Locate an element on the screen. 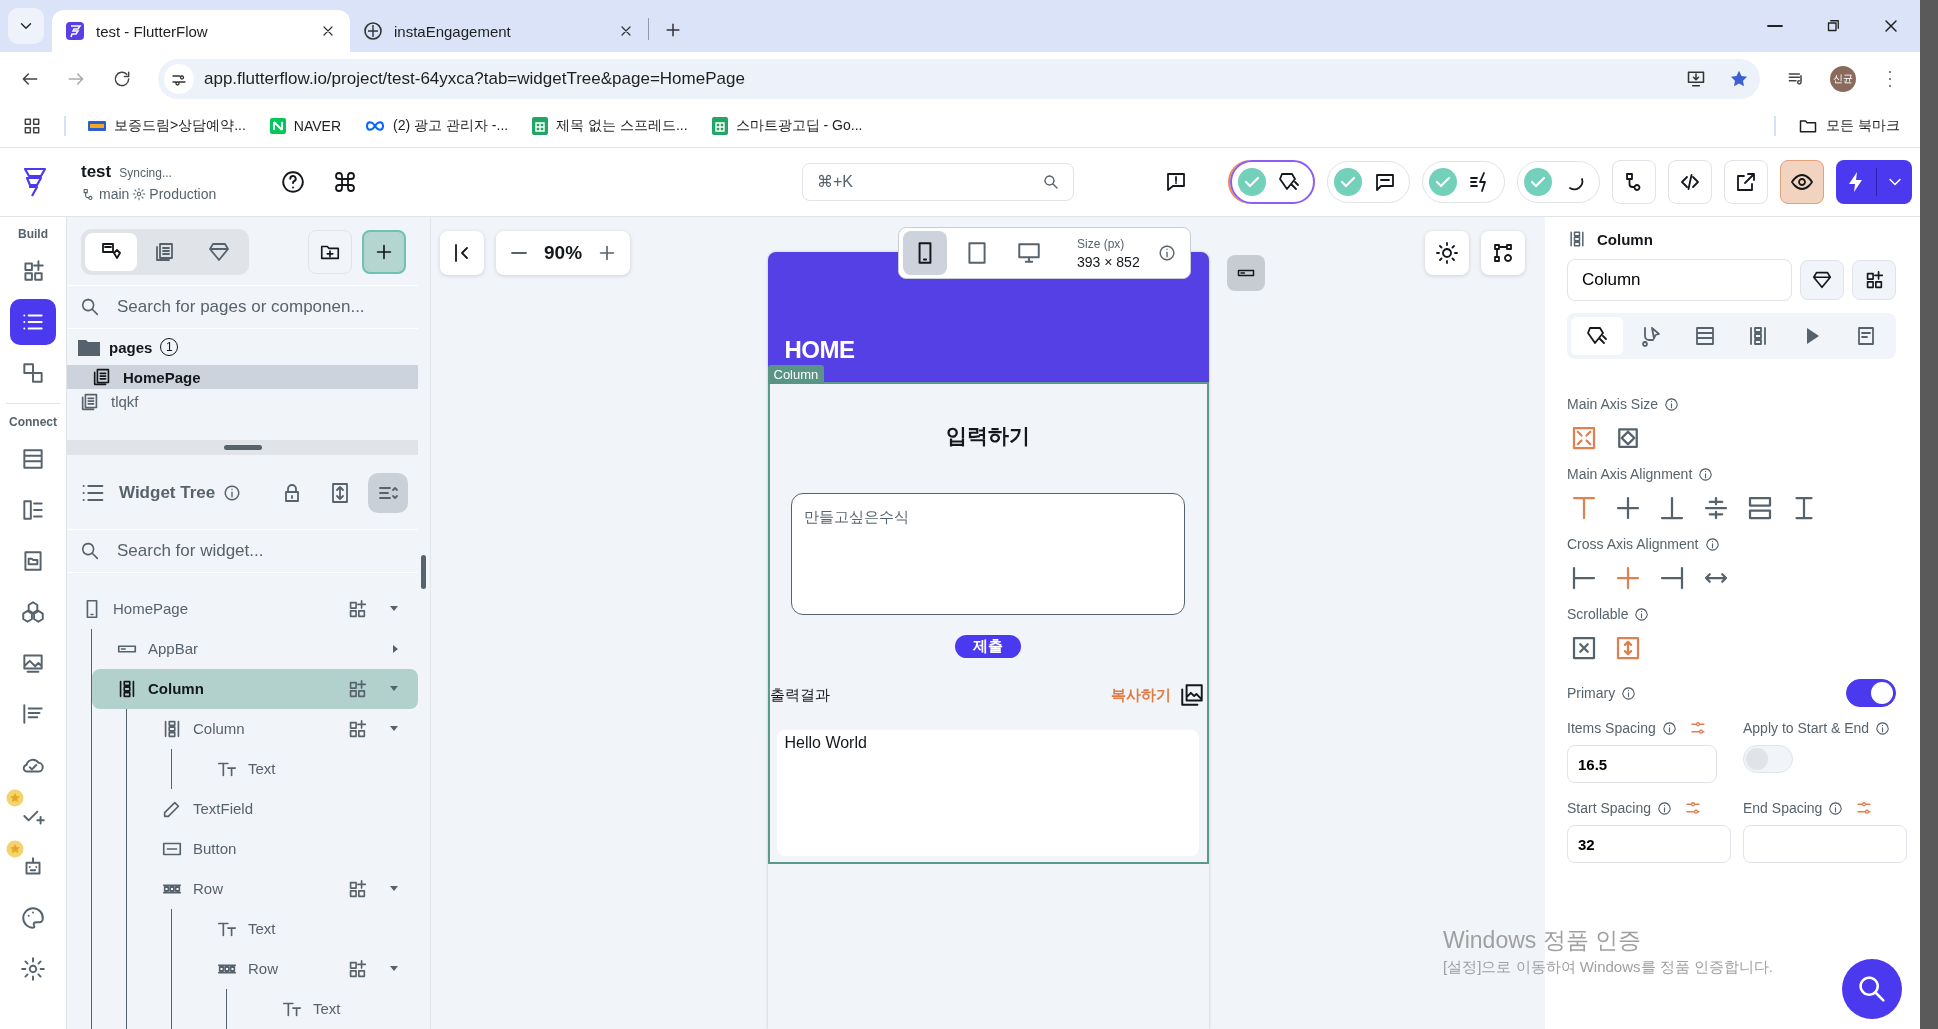 This screenshot has height=1029, width=1938. bookmark-item: NAVER is located at coordinates (305, 126).